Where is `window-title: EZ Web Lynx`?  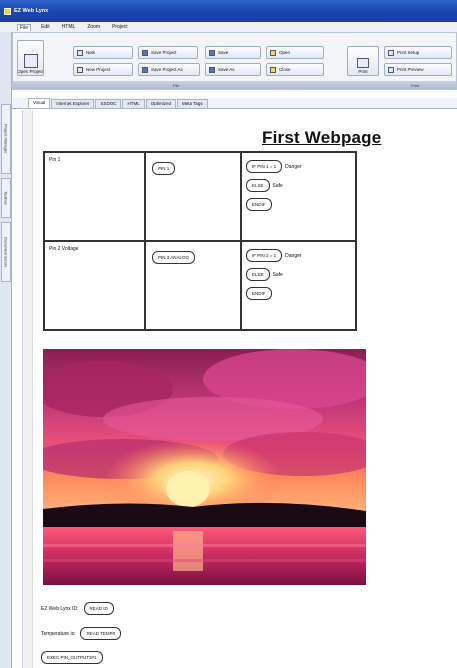 window-title: EZ Web Lynx is located at coordinates (31, 11).